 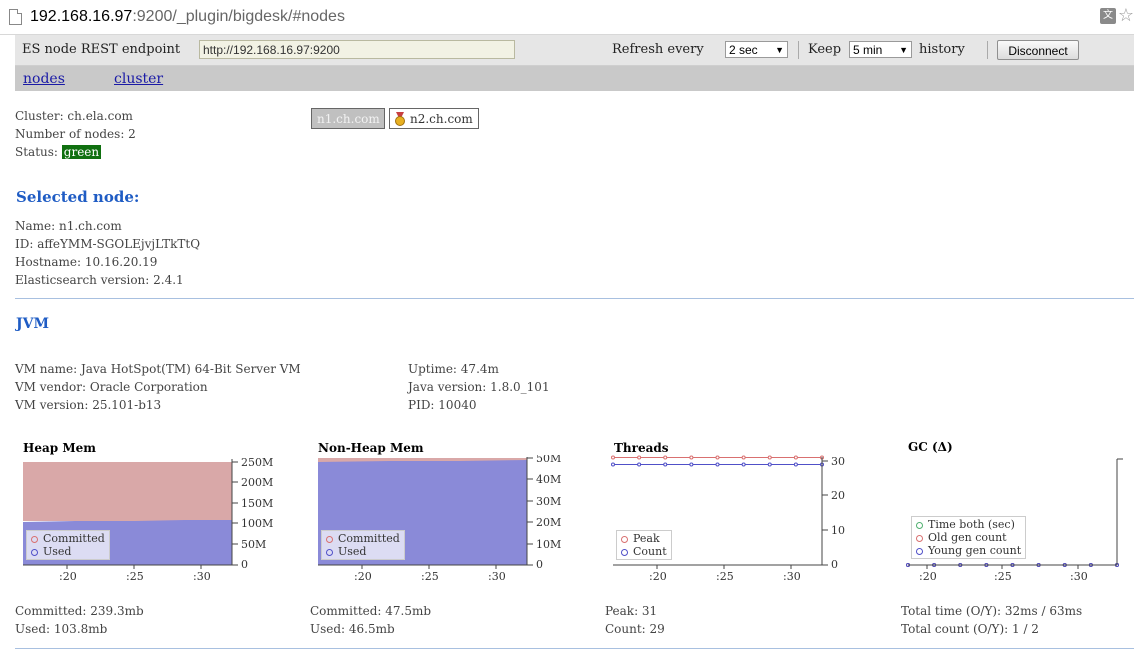 I want to click on legend-label: Young gen count, so click(x=975, y=550).